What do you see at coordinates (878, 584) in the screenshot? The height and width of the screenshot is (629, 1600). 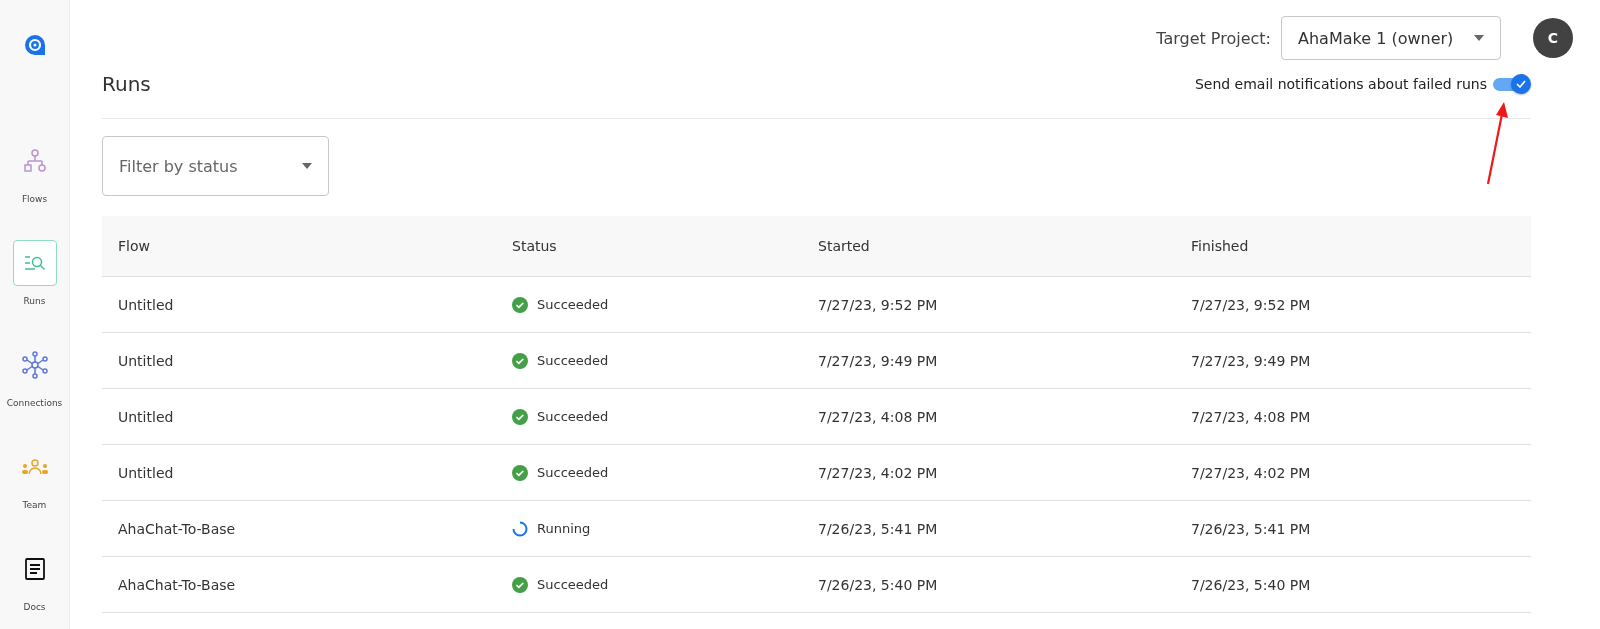 I see `started-cell-text: 7/26/23, 5:40 PM` at bounding box center [878, 584].